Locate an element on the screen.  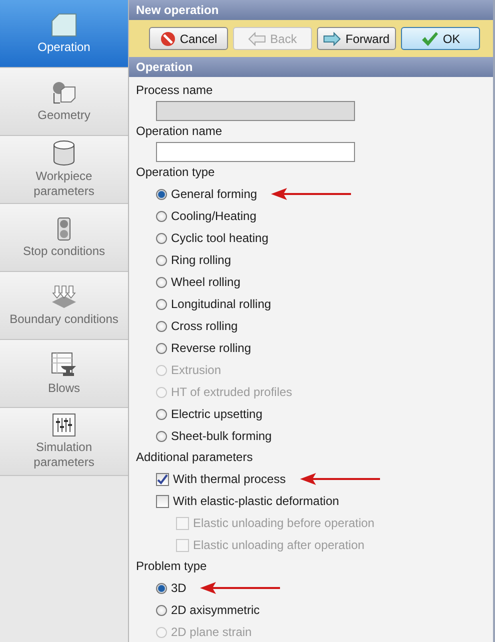
field-label: Operation name is located at coordinates (180, 131).